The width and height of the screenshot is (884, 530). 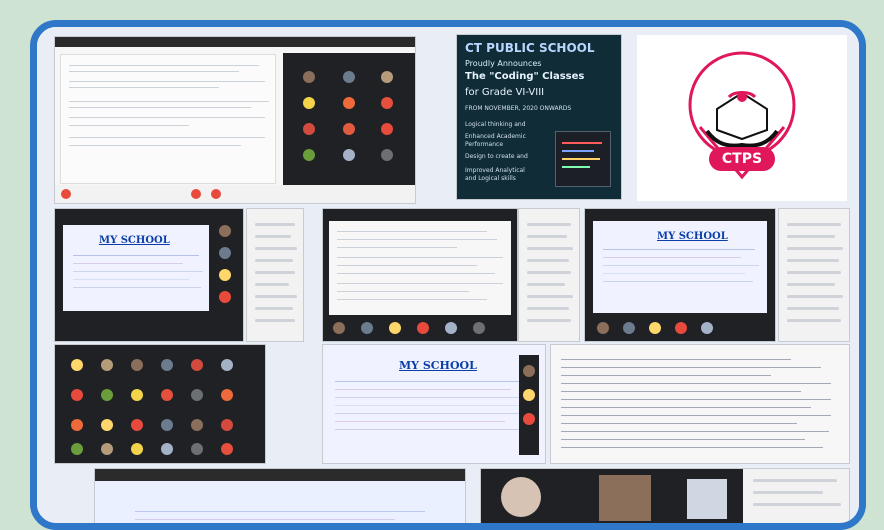 I want to click on shared-page: MY SCHOOL, so click(x=136, y=268).